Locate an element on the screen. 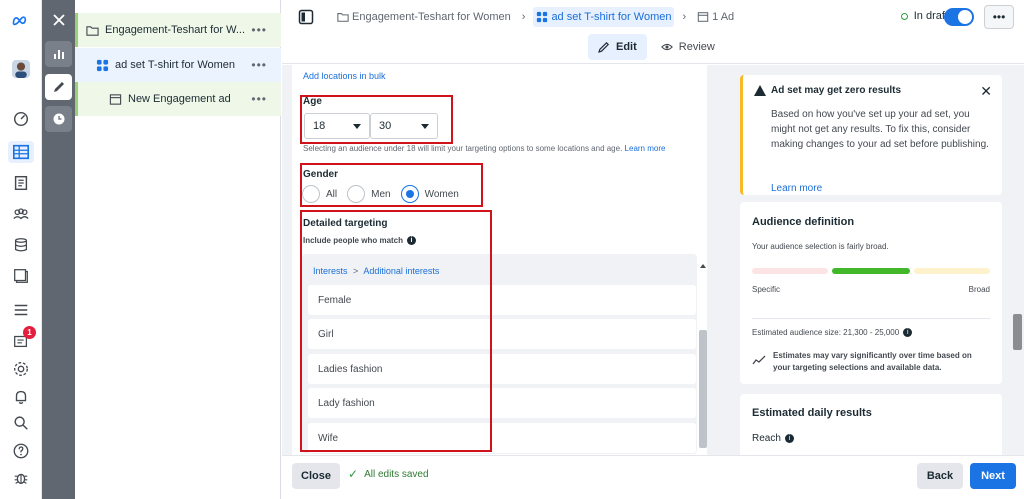 The height and width of the screenshot is (499, 1024). close-button: Close is located at coordinates (316, 476).